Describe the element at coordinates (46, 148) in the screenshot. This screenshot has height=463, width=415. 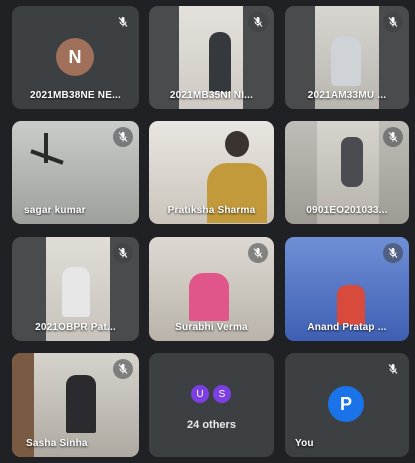
I see `ceiling-fan` at that location.